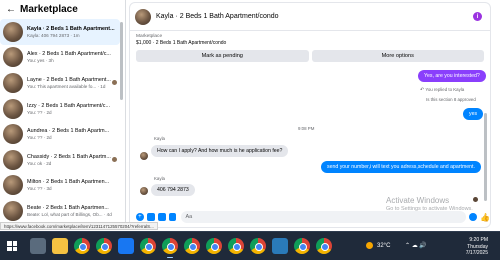 This screenshot has height=260, width=500. Describe the element at coordinates (161, 217) in the screenshot. I see `sticker-icon` at that location.